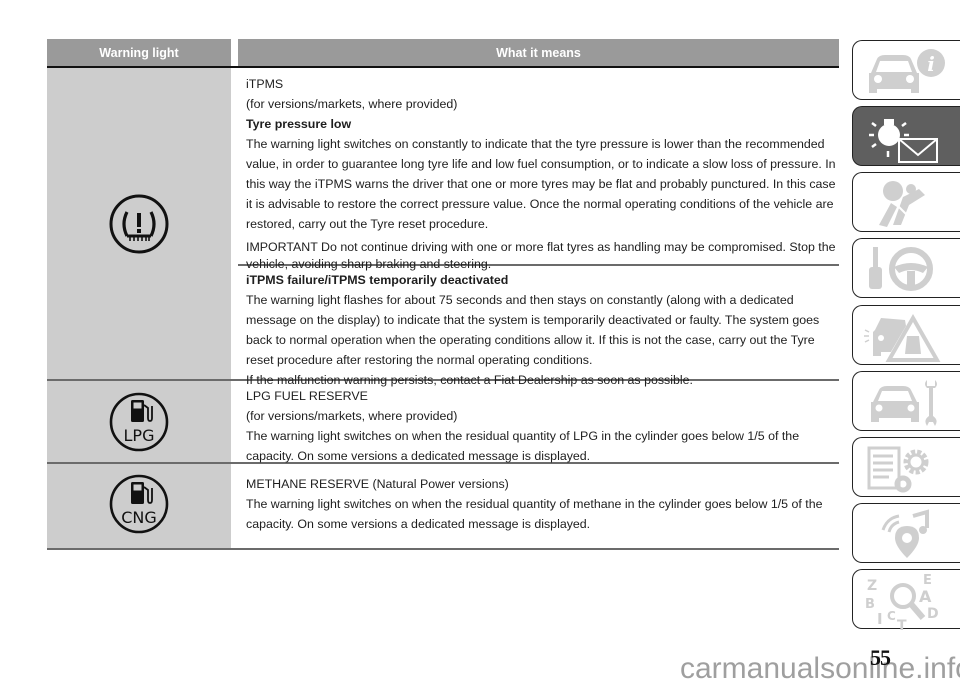  I want to click on tyre-pressure-warning-icon, so click(139, 224).